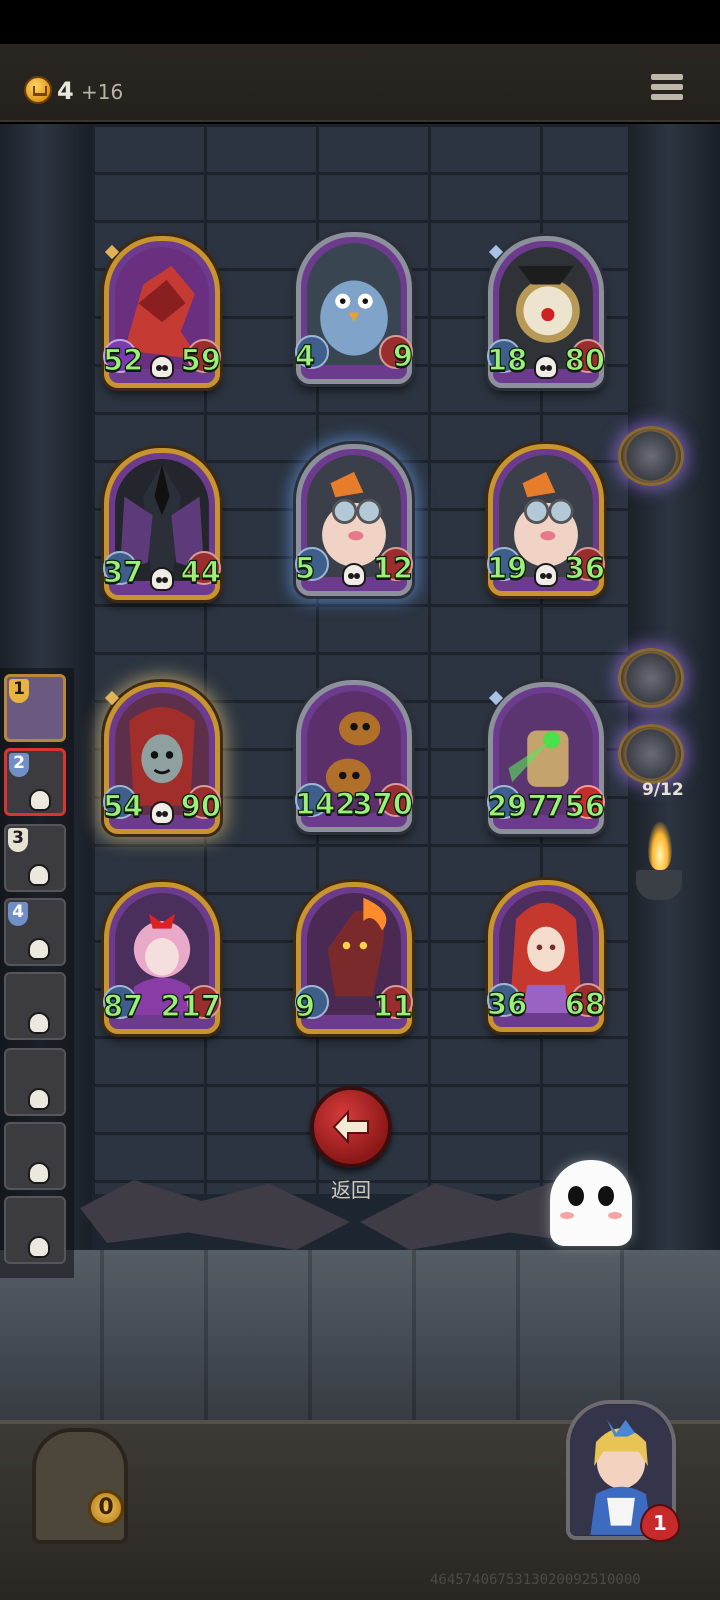  I want to click on attack-value: 9, so click(305, 1005).